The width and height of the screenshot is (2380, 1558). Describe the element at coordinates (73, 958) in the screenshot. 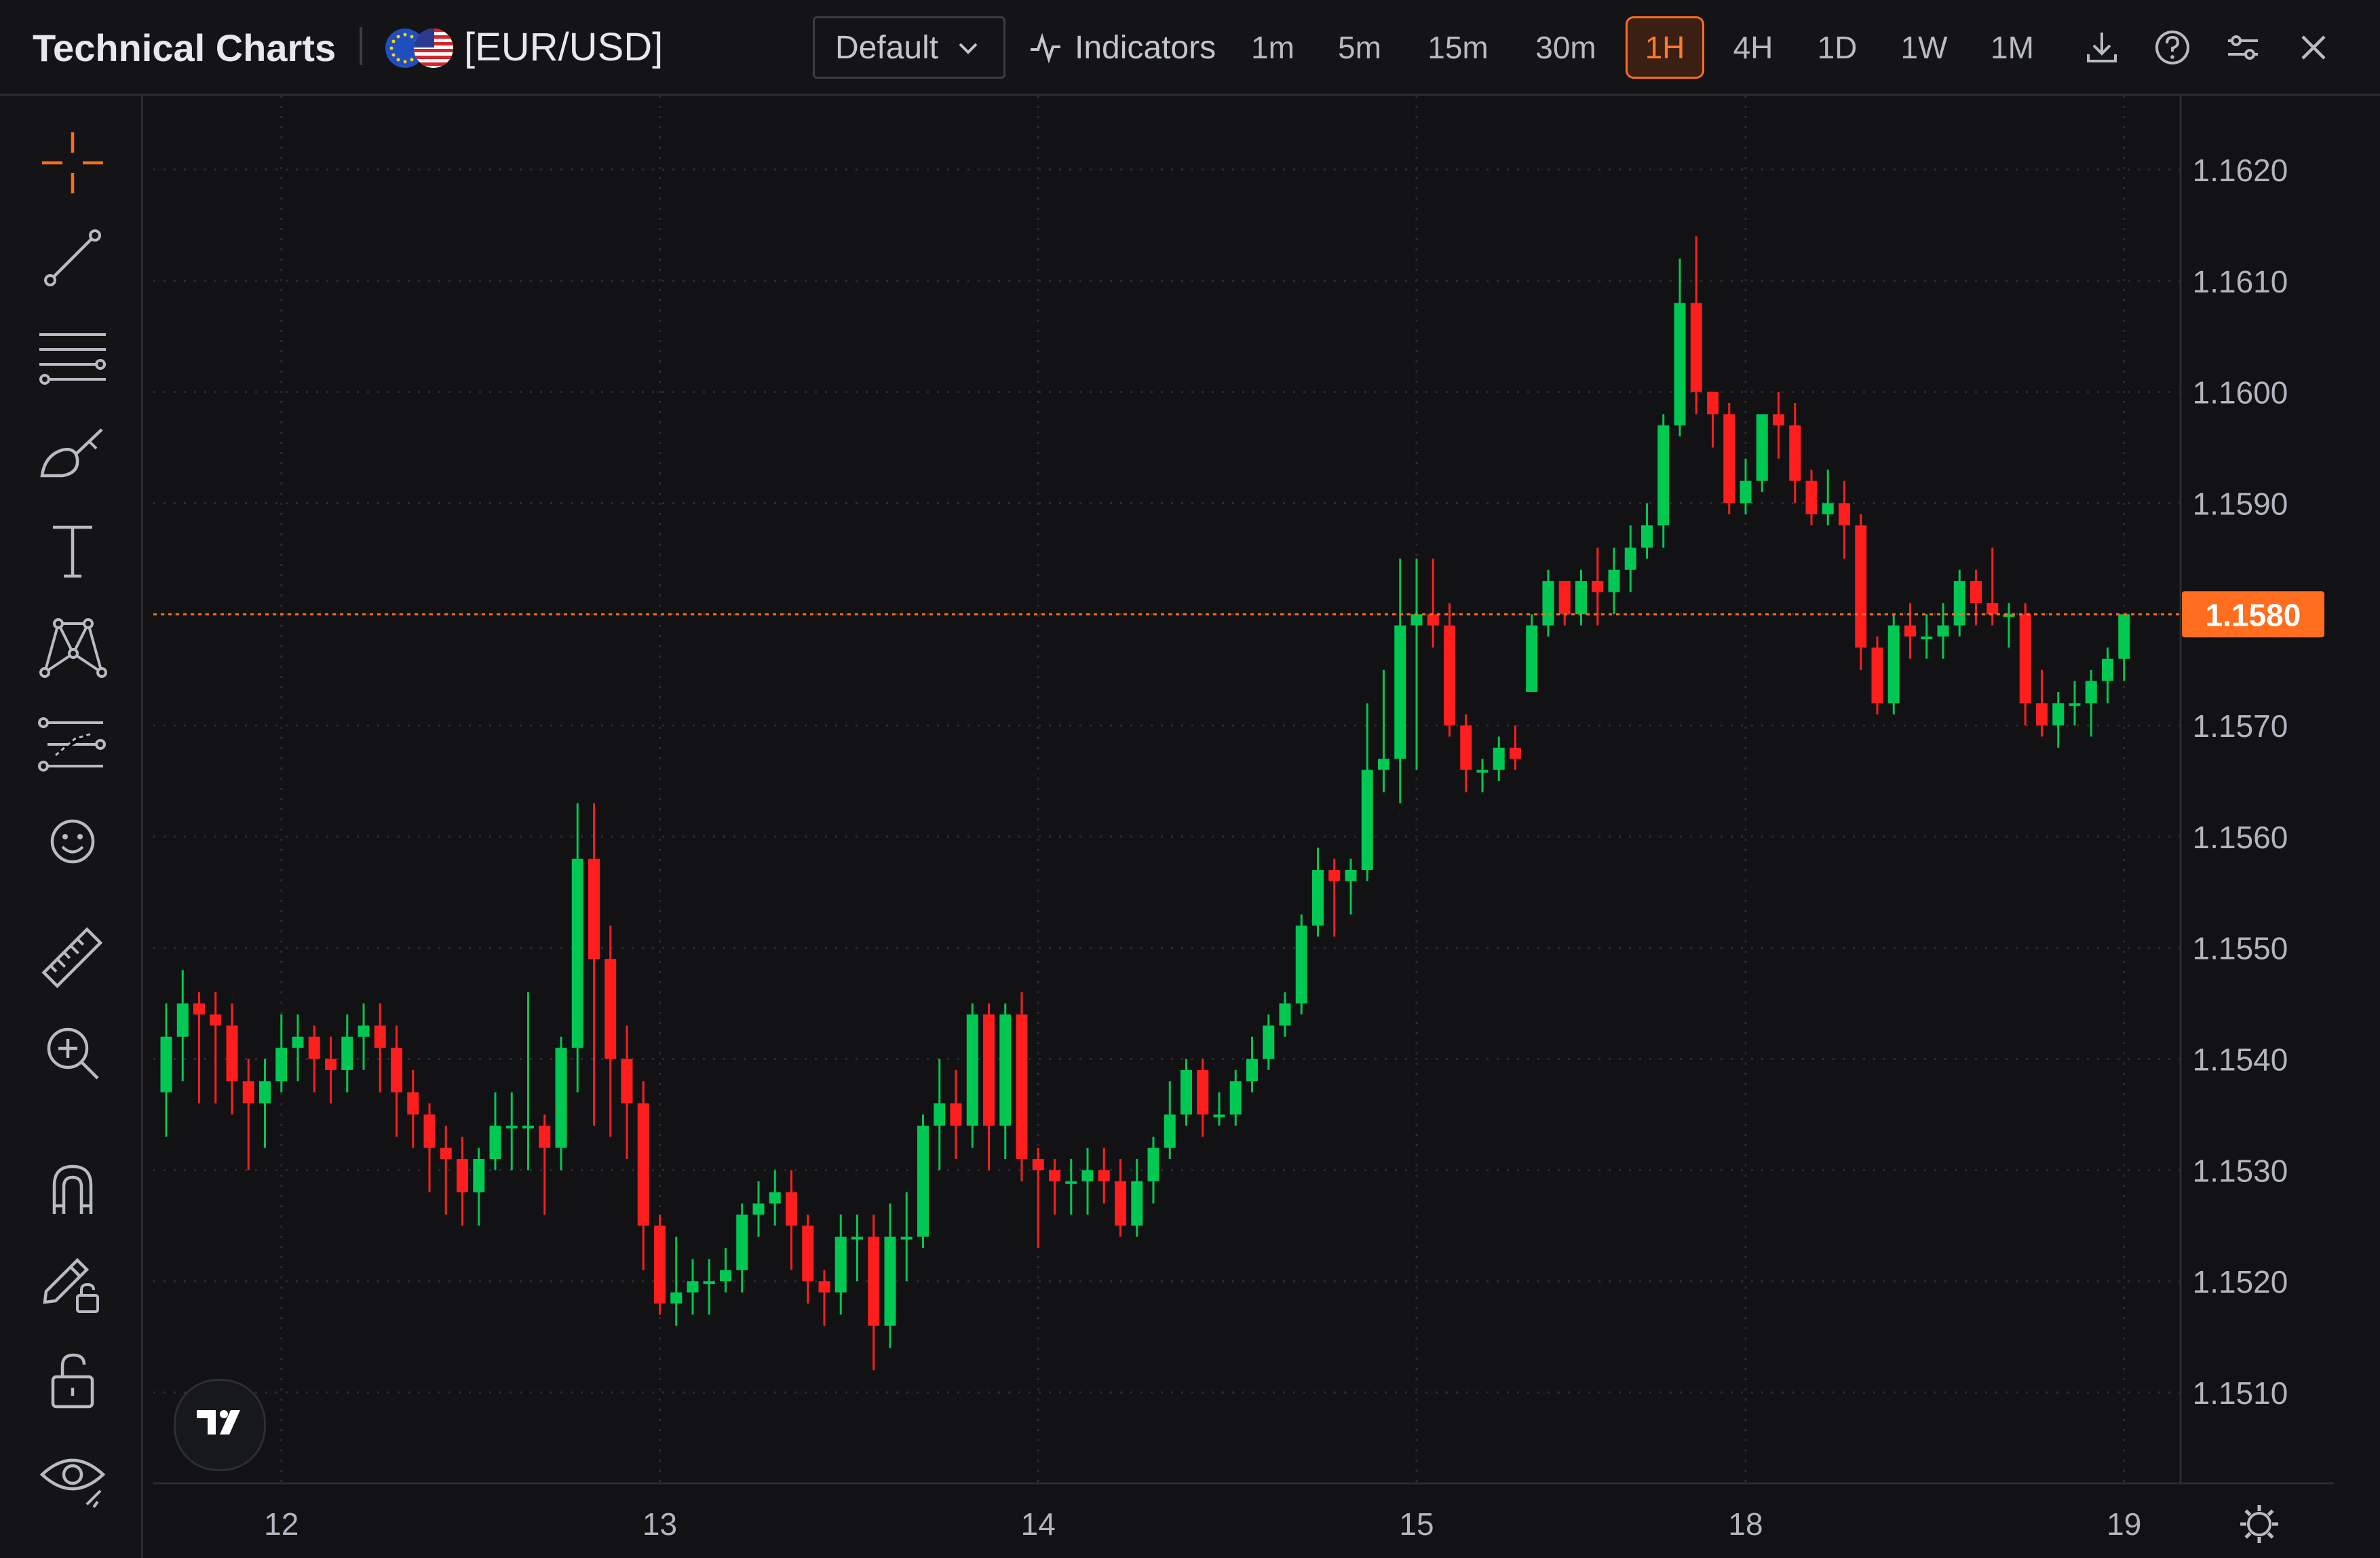

I see `ruler-icon` at that location.